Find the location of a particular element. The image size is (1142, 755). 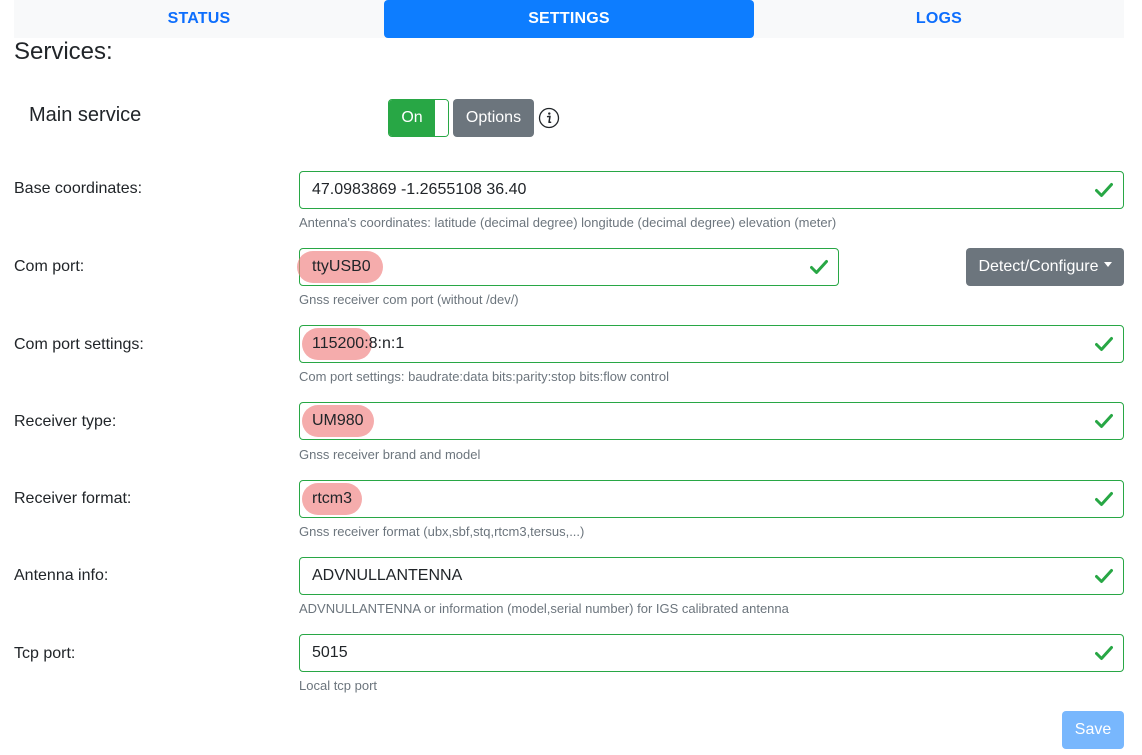

main-service-row: Main service On Options is located at coordinates (309, 118).